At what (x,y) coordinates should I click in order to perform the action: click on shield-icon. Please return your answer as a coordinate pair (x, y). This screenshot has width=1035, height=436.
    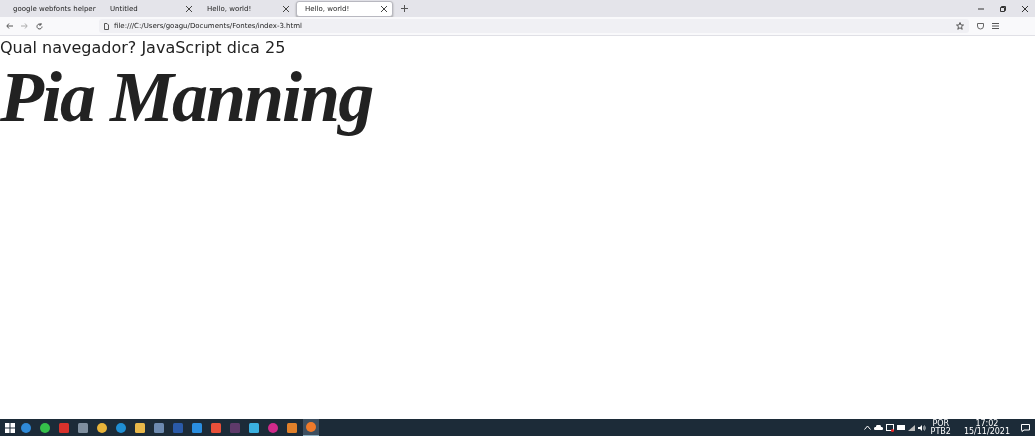
    Looking at the image, I should click on (980, 26).